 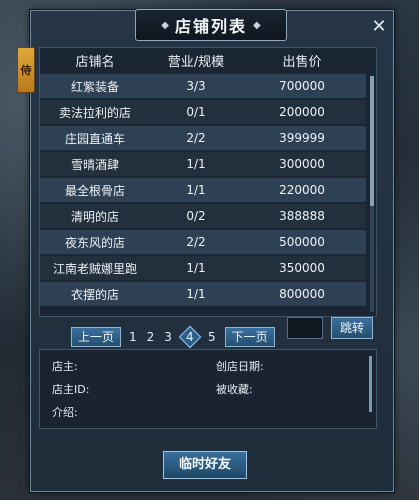 What do you see at coordinates (196, 216) in the screenshot?
I see `scale-cell: 0/2` at bounding box center [196, 216].